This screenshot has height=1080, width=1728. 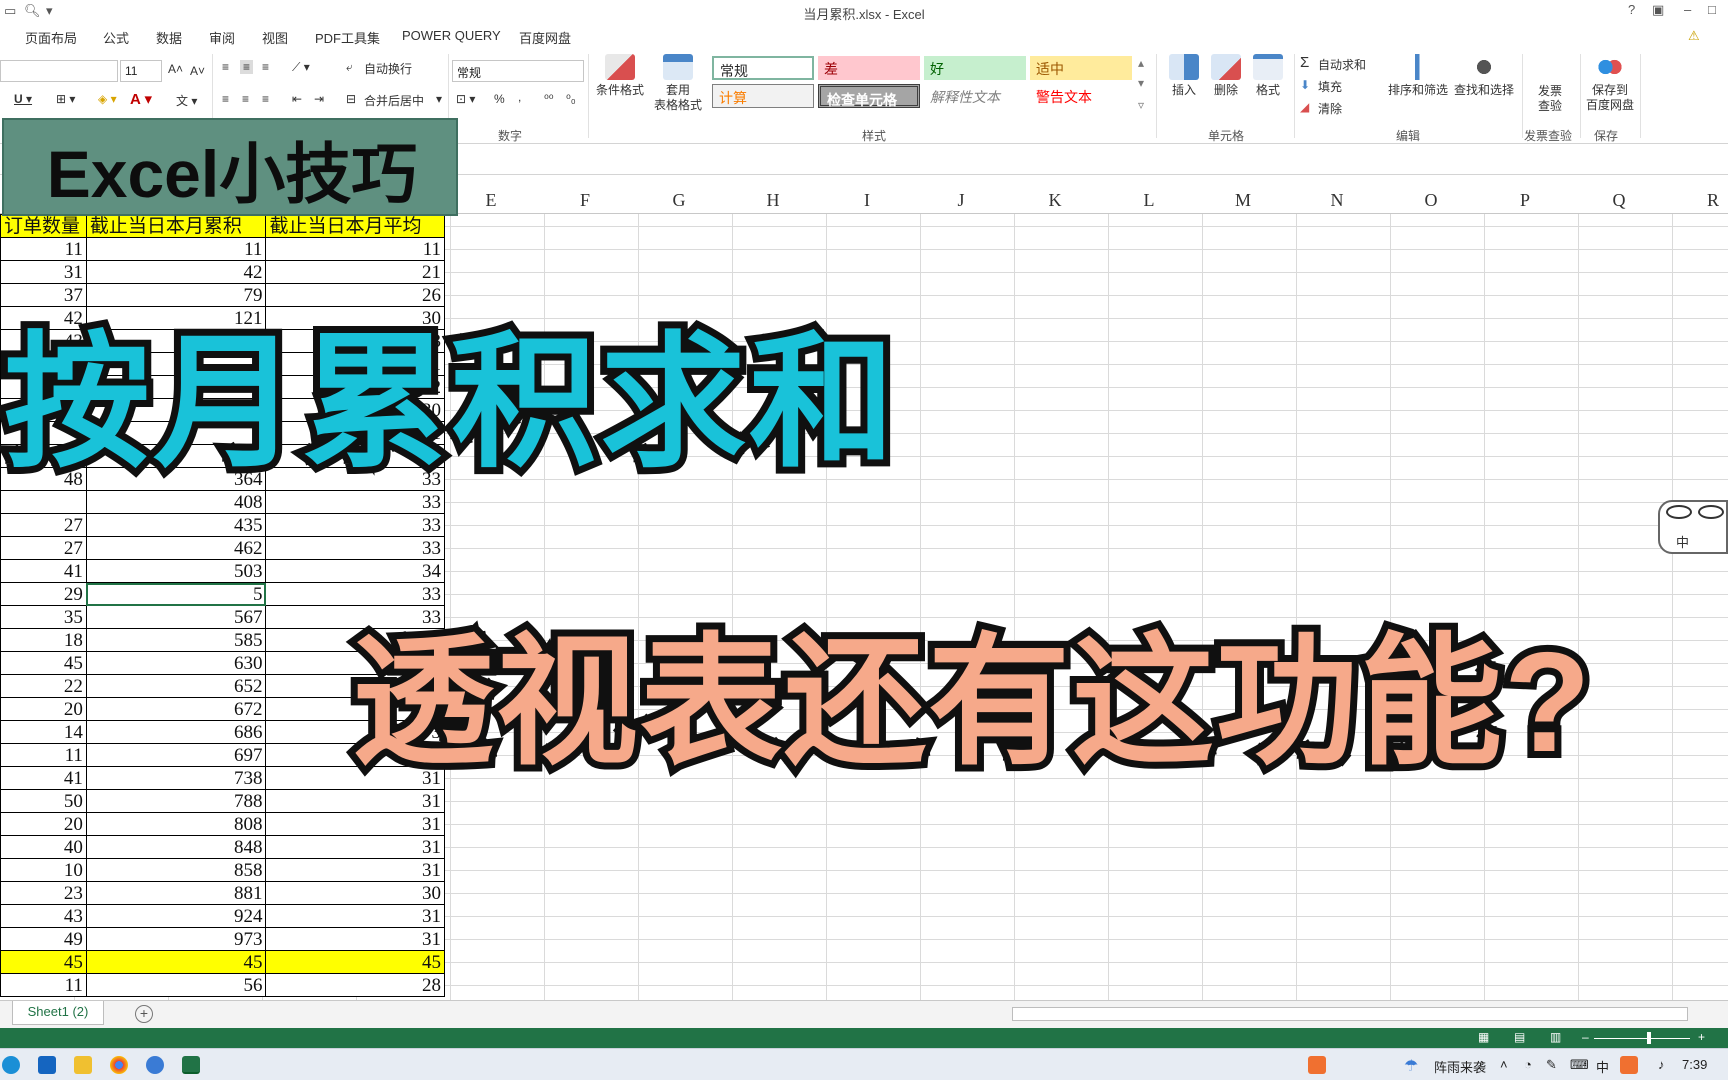 I want to click on table-cell: 40, so click(x=43, y=847).